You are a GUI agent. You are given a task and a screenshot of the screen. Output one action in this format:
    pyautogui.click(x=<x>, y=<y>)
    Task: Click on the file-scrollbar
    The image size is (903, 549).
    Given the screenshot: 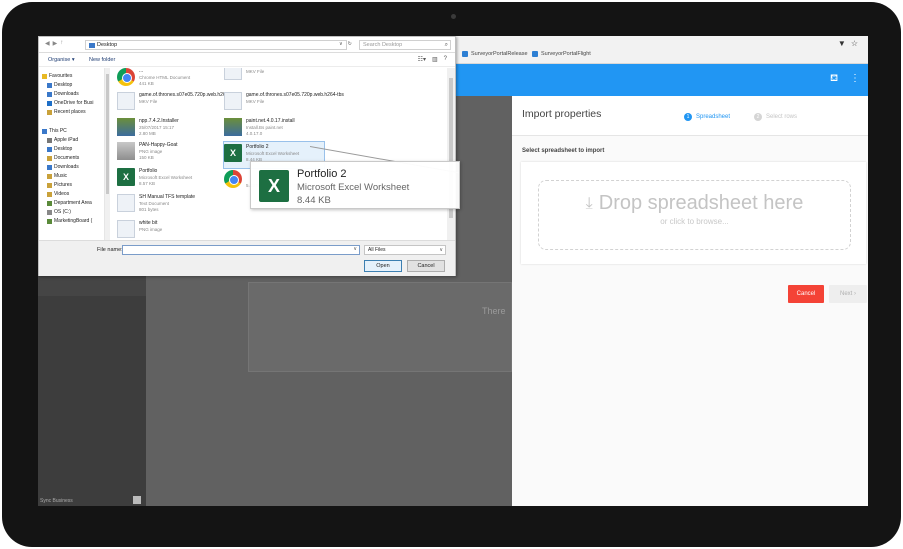 What is the action you would take?
    pyautogui.click(x=451, y=154)
    